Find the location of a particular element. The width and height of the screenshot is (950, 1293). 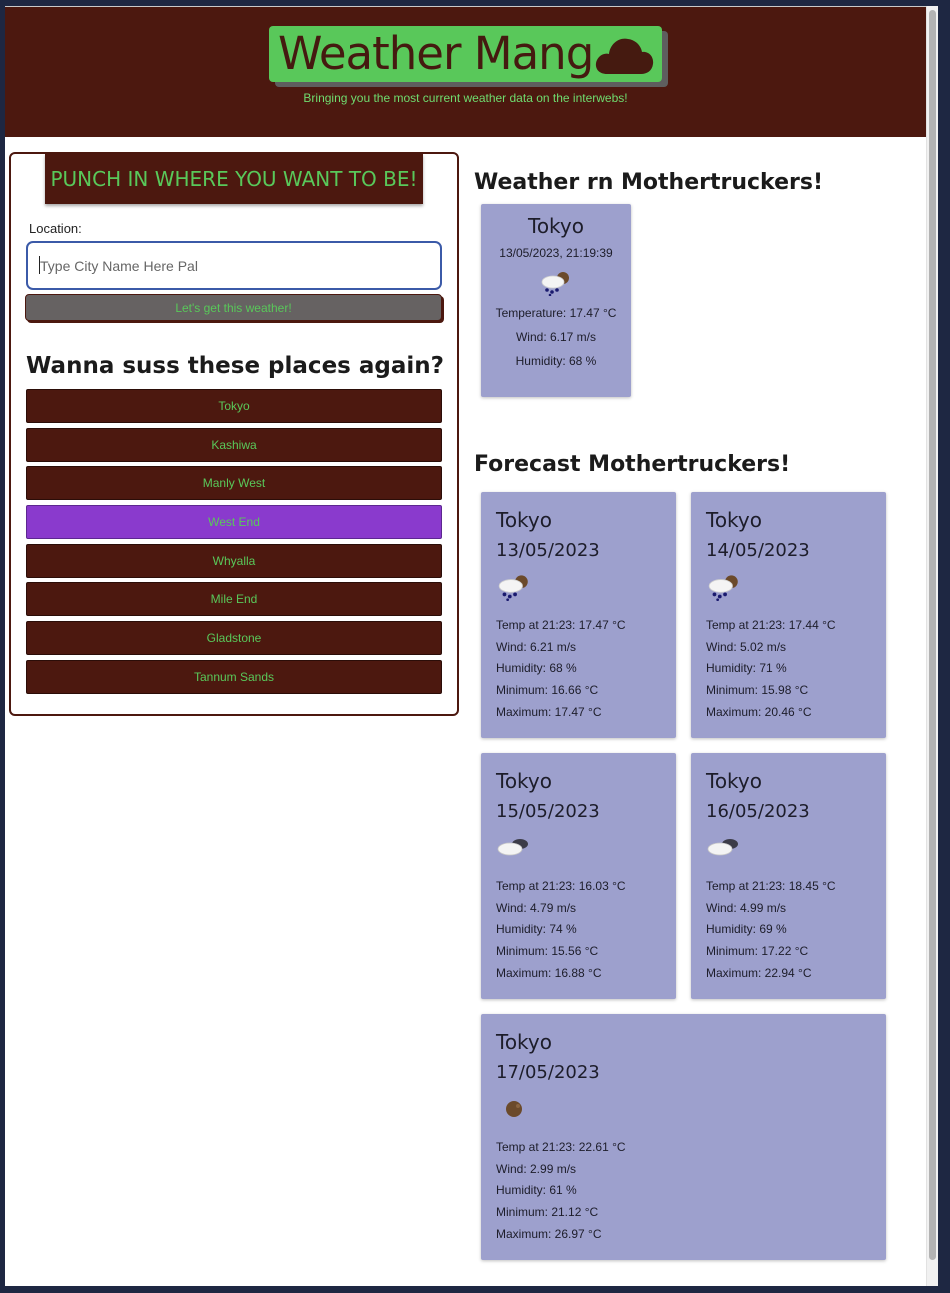

site-title: Weather Mang is located at coordinates (436, 53).